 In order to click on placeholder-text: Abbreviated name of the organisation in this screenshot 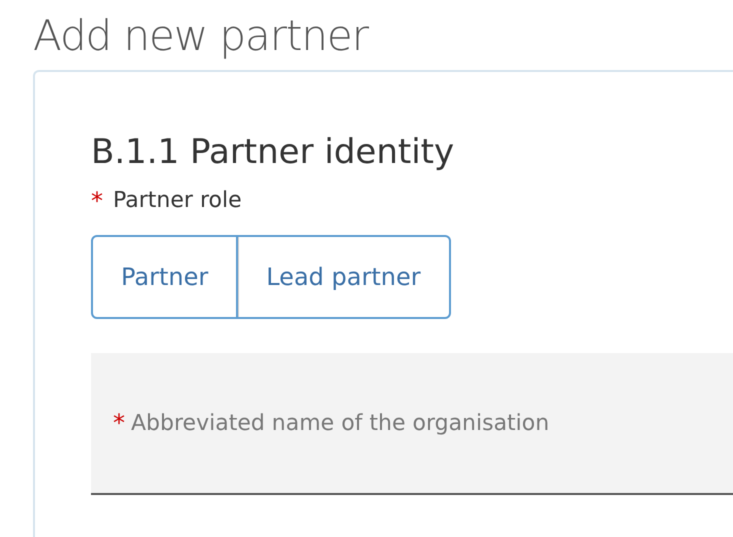, I will do `click(340, 424)`.